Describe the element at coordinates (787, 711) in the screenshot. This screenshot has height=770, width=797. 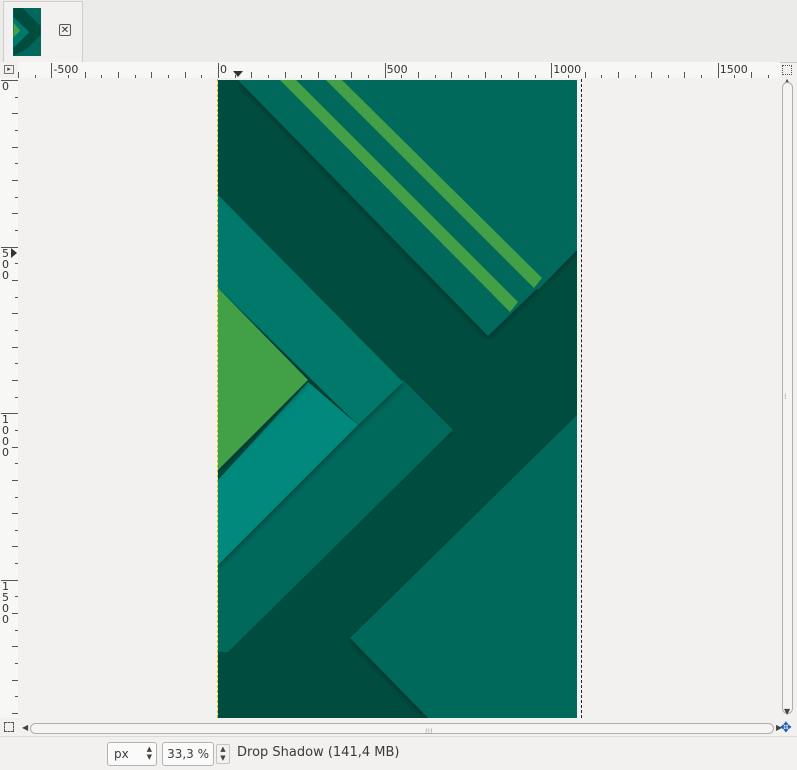
I see `scroll-down-icon: ▼` at that location.